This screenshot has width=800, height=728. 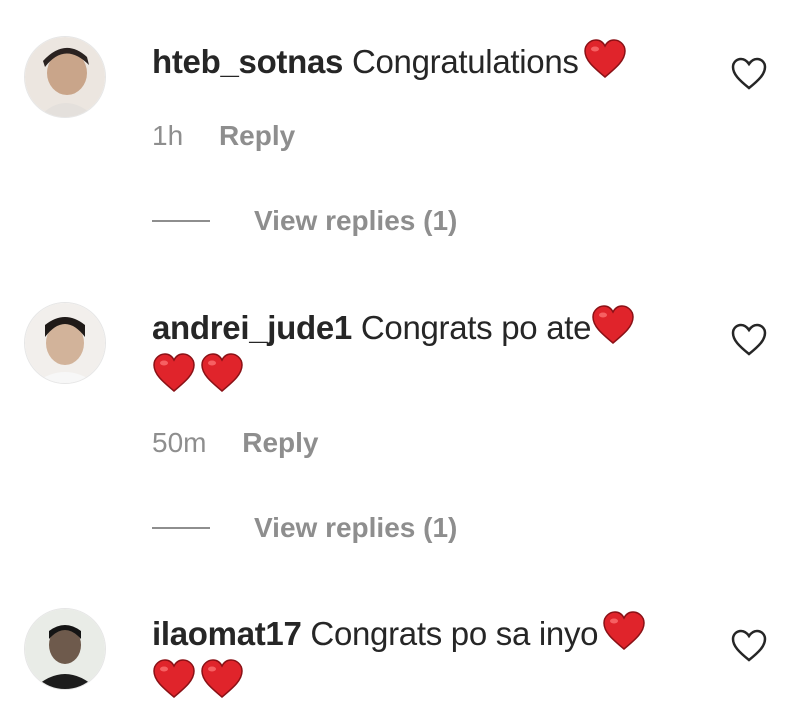 I want to click on comment-body: hteb_sotnas Congratulations, so click(x=422, y=62).